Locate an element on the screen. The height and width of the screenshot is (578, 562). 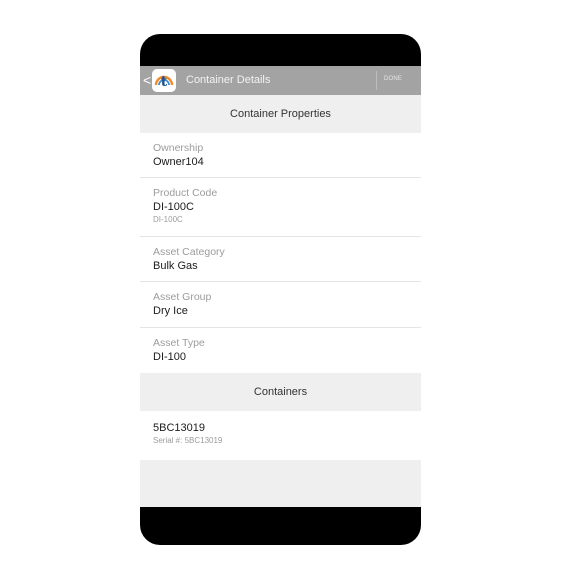
property-label: Asset Type is located at coordinates (179, 343).